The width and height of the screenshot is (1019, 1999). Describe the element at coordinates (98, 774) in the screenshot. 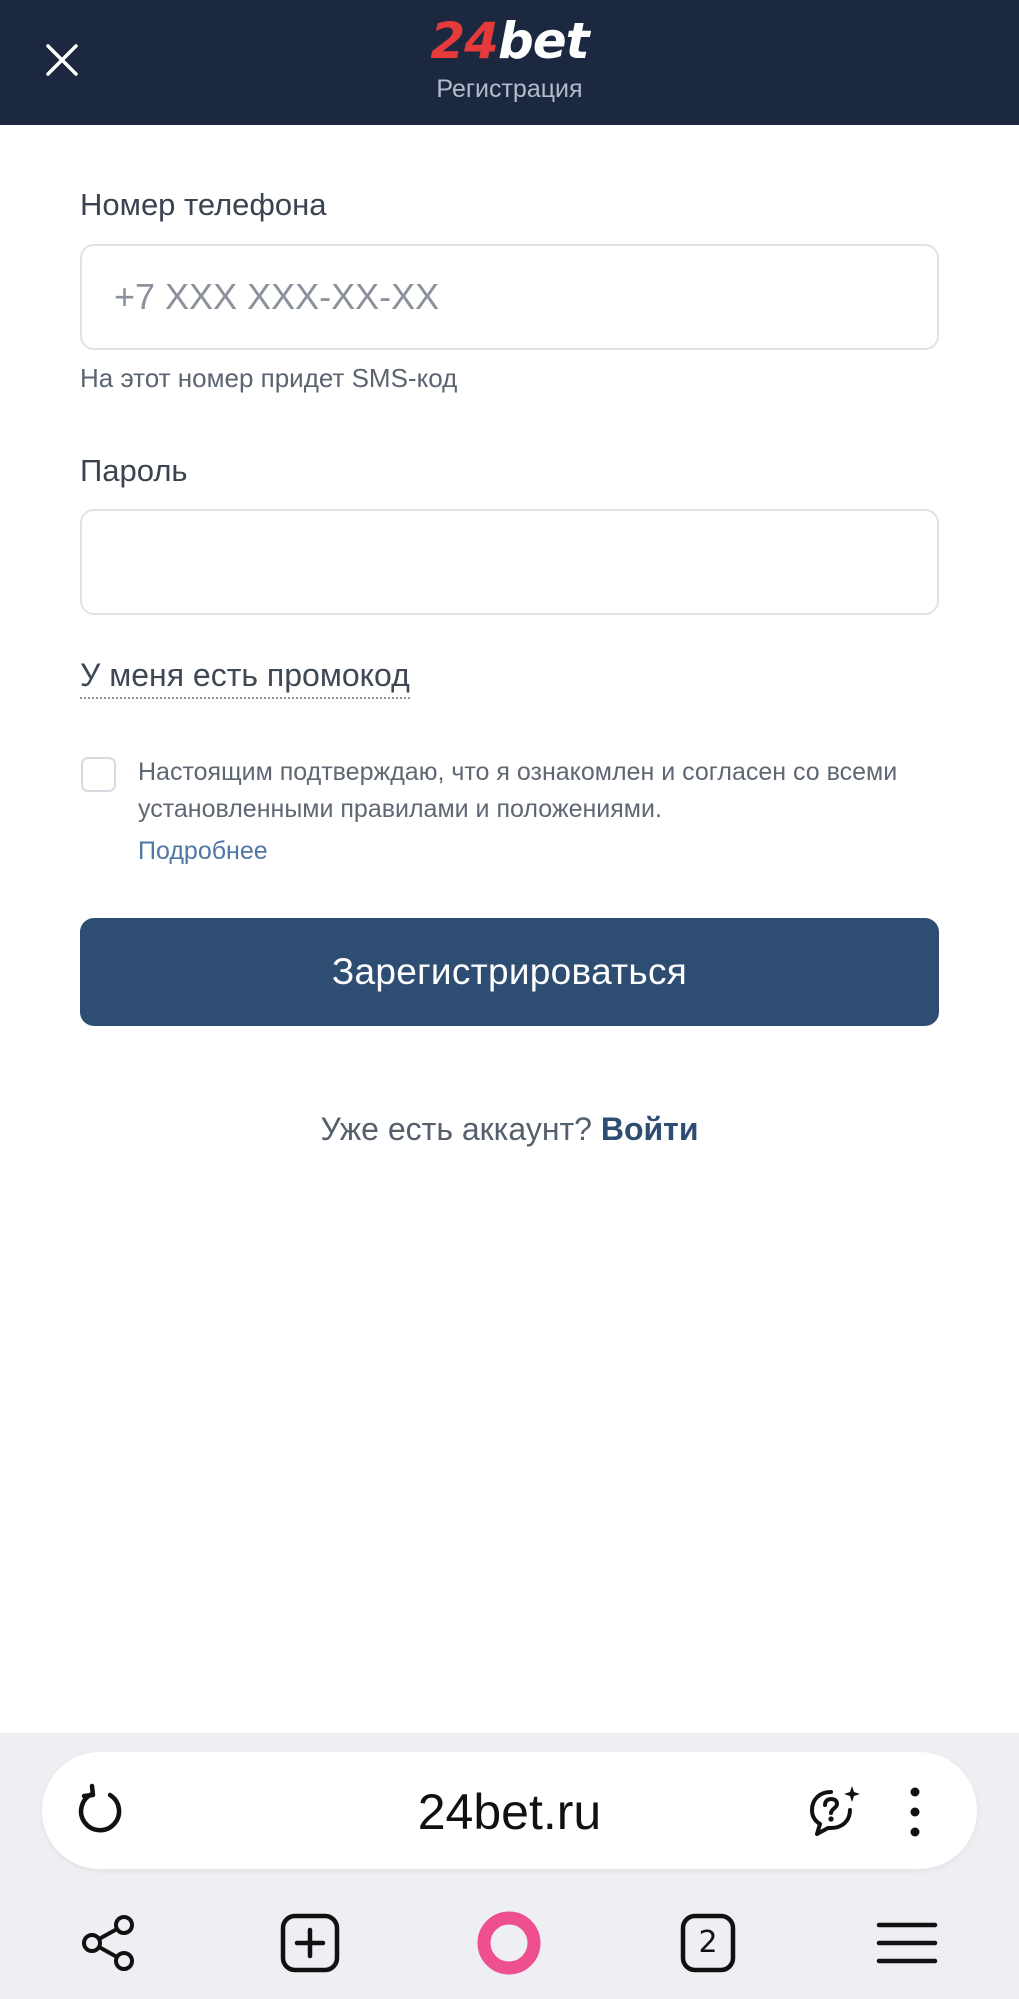

I see `terms-checkbox` at that location.